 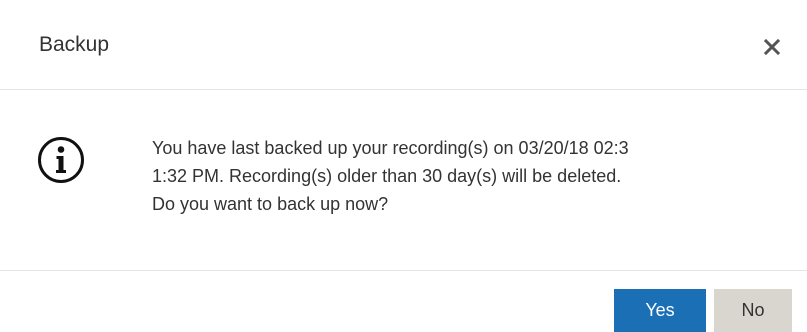 I want to click on yes-button: Yes, so click(x=660, y=310).